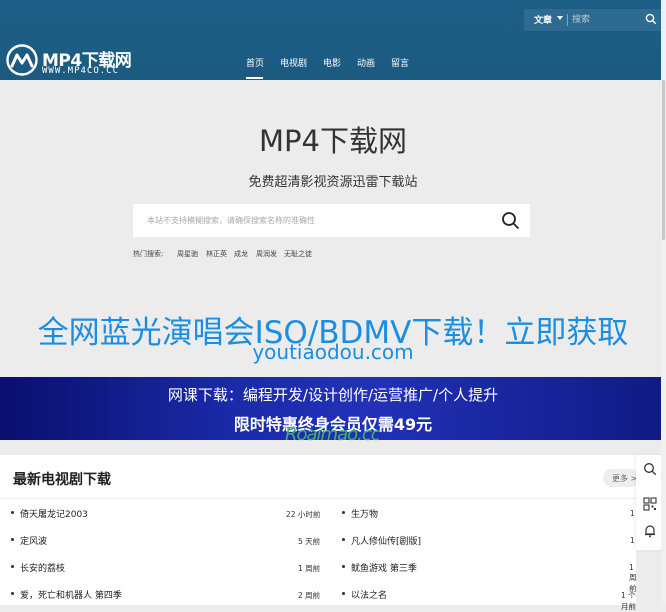  What do you see at coordinates (364, 594) in the screenshot?
I see `list-item: 以法之名` at bounding box center [364, 594].